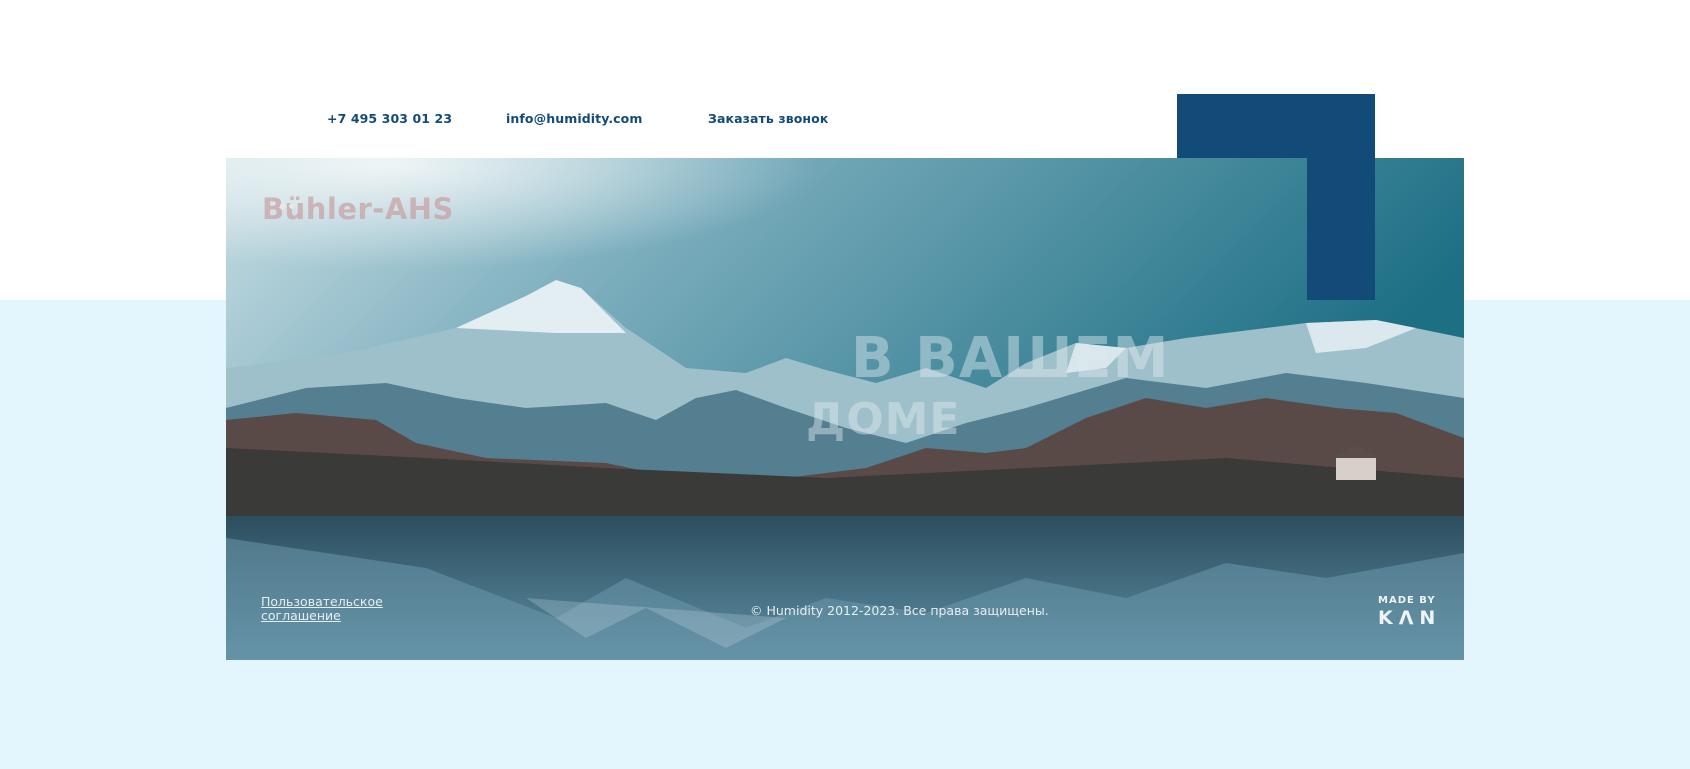 This screenshot has width=1690, height=769. I want to click on decorative-blue-block-top, so click(1276, 126).